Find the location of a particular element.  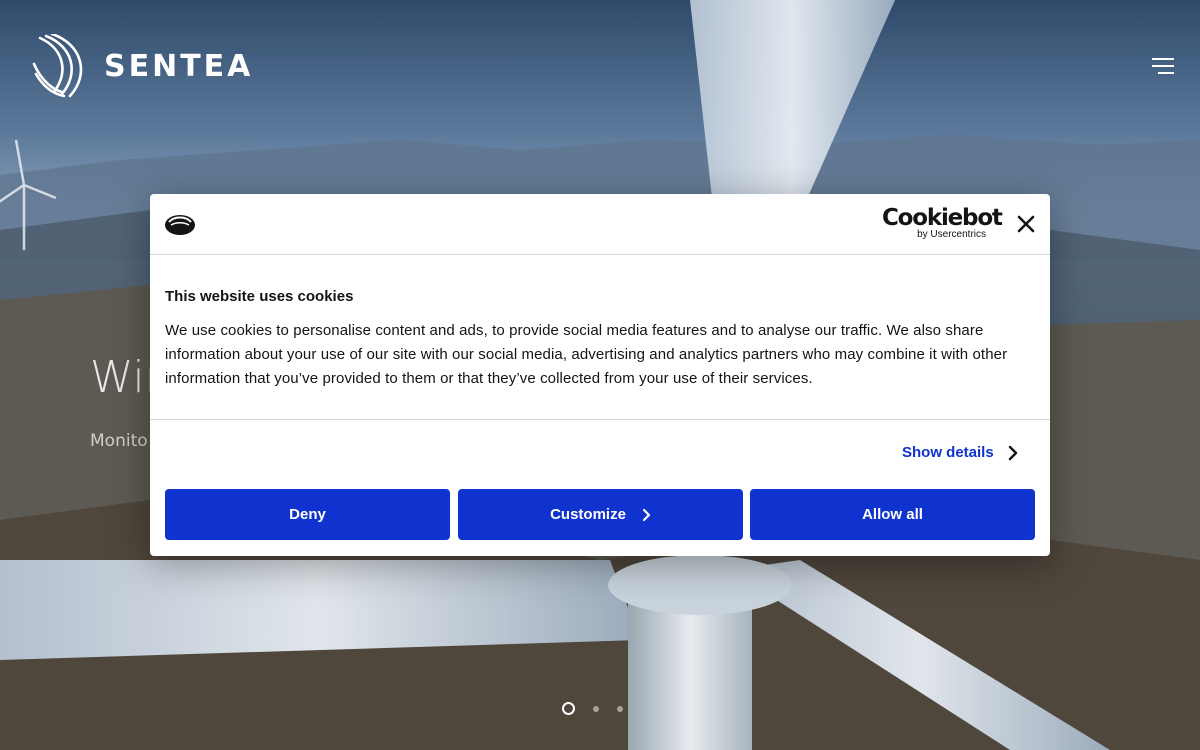

deny-button: Deny is located at coordinates (307, 514).